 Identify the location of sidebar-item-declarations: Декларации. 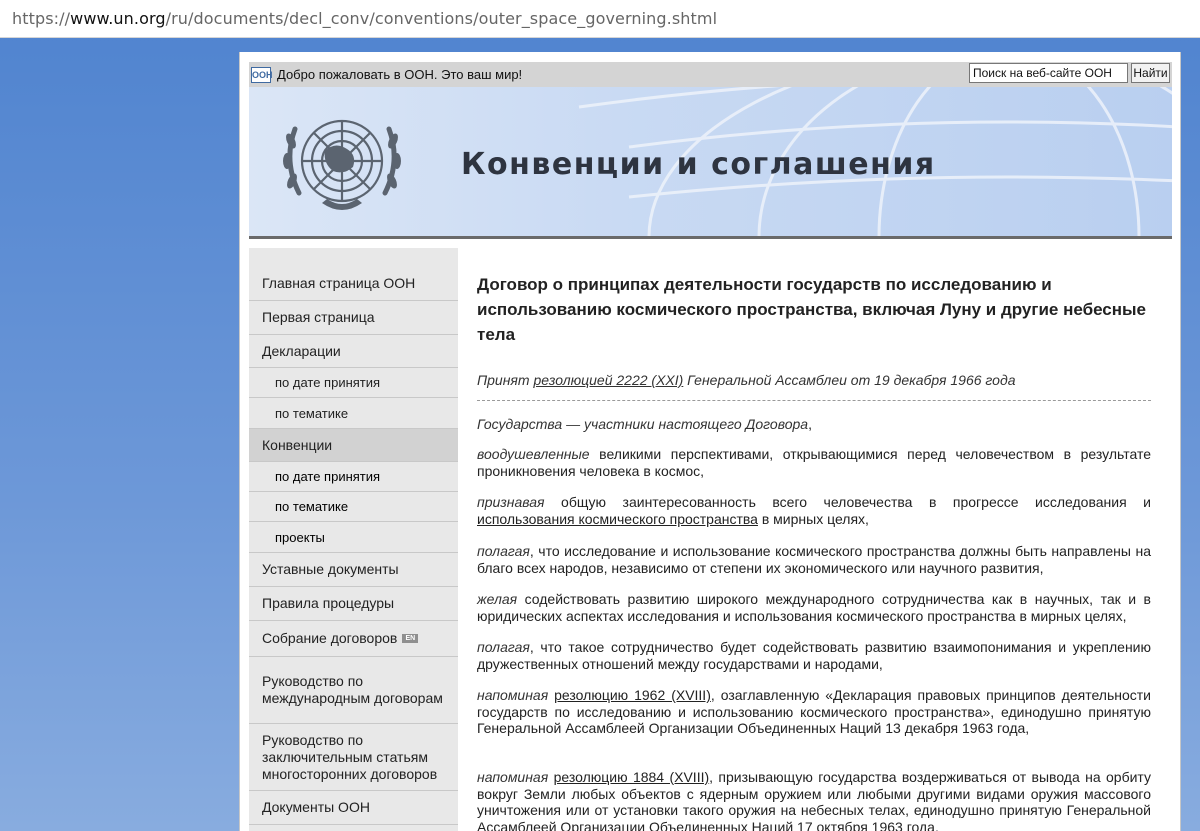
(353, 351).